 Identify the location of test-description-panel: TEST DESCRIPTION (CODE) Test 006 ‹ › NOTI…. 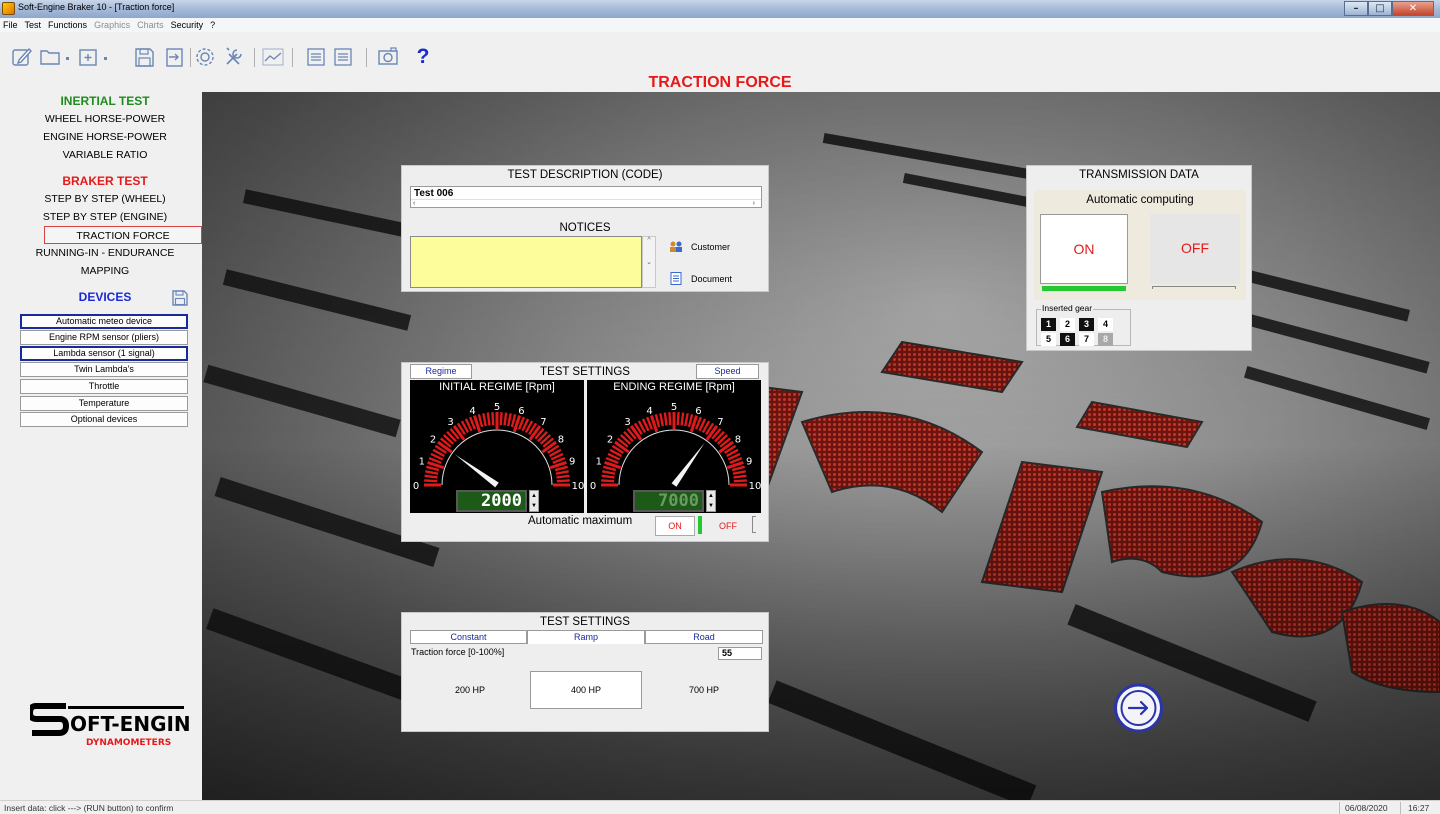
(585, 228).